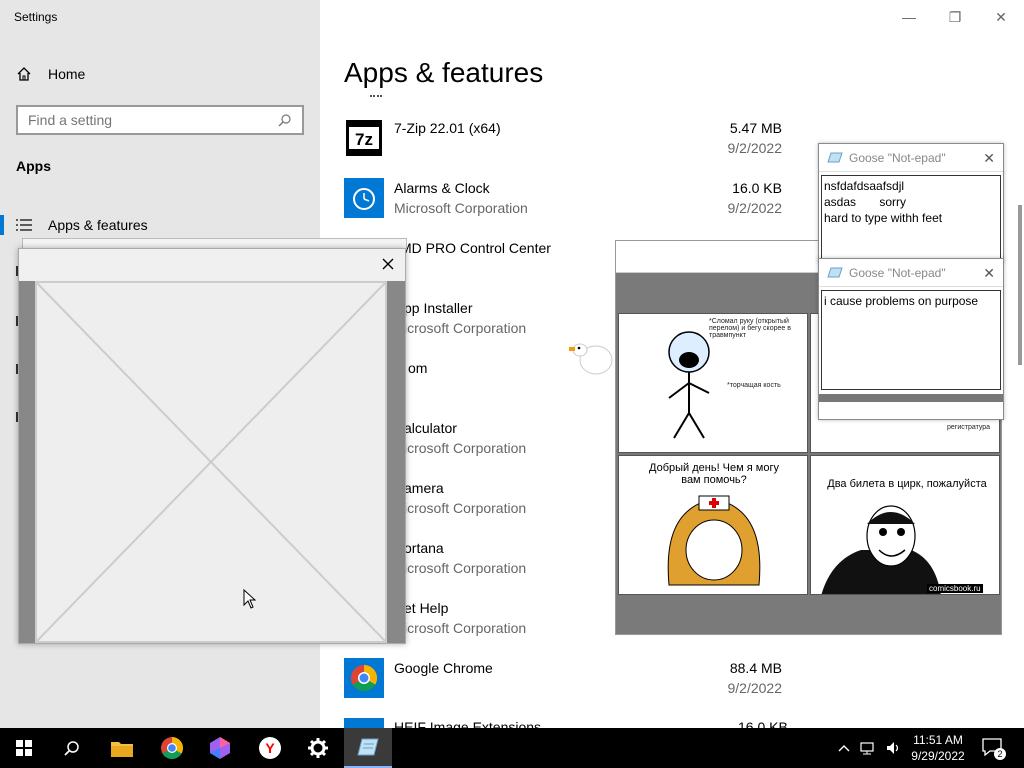  I want to click on taskbar: Y 11:51 AM 9/29/2022 2, so click(512, 748).